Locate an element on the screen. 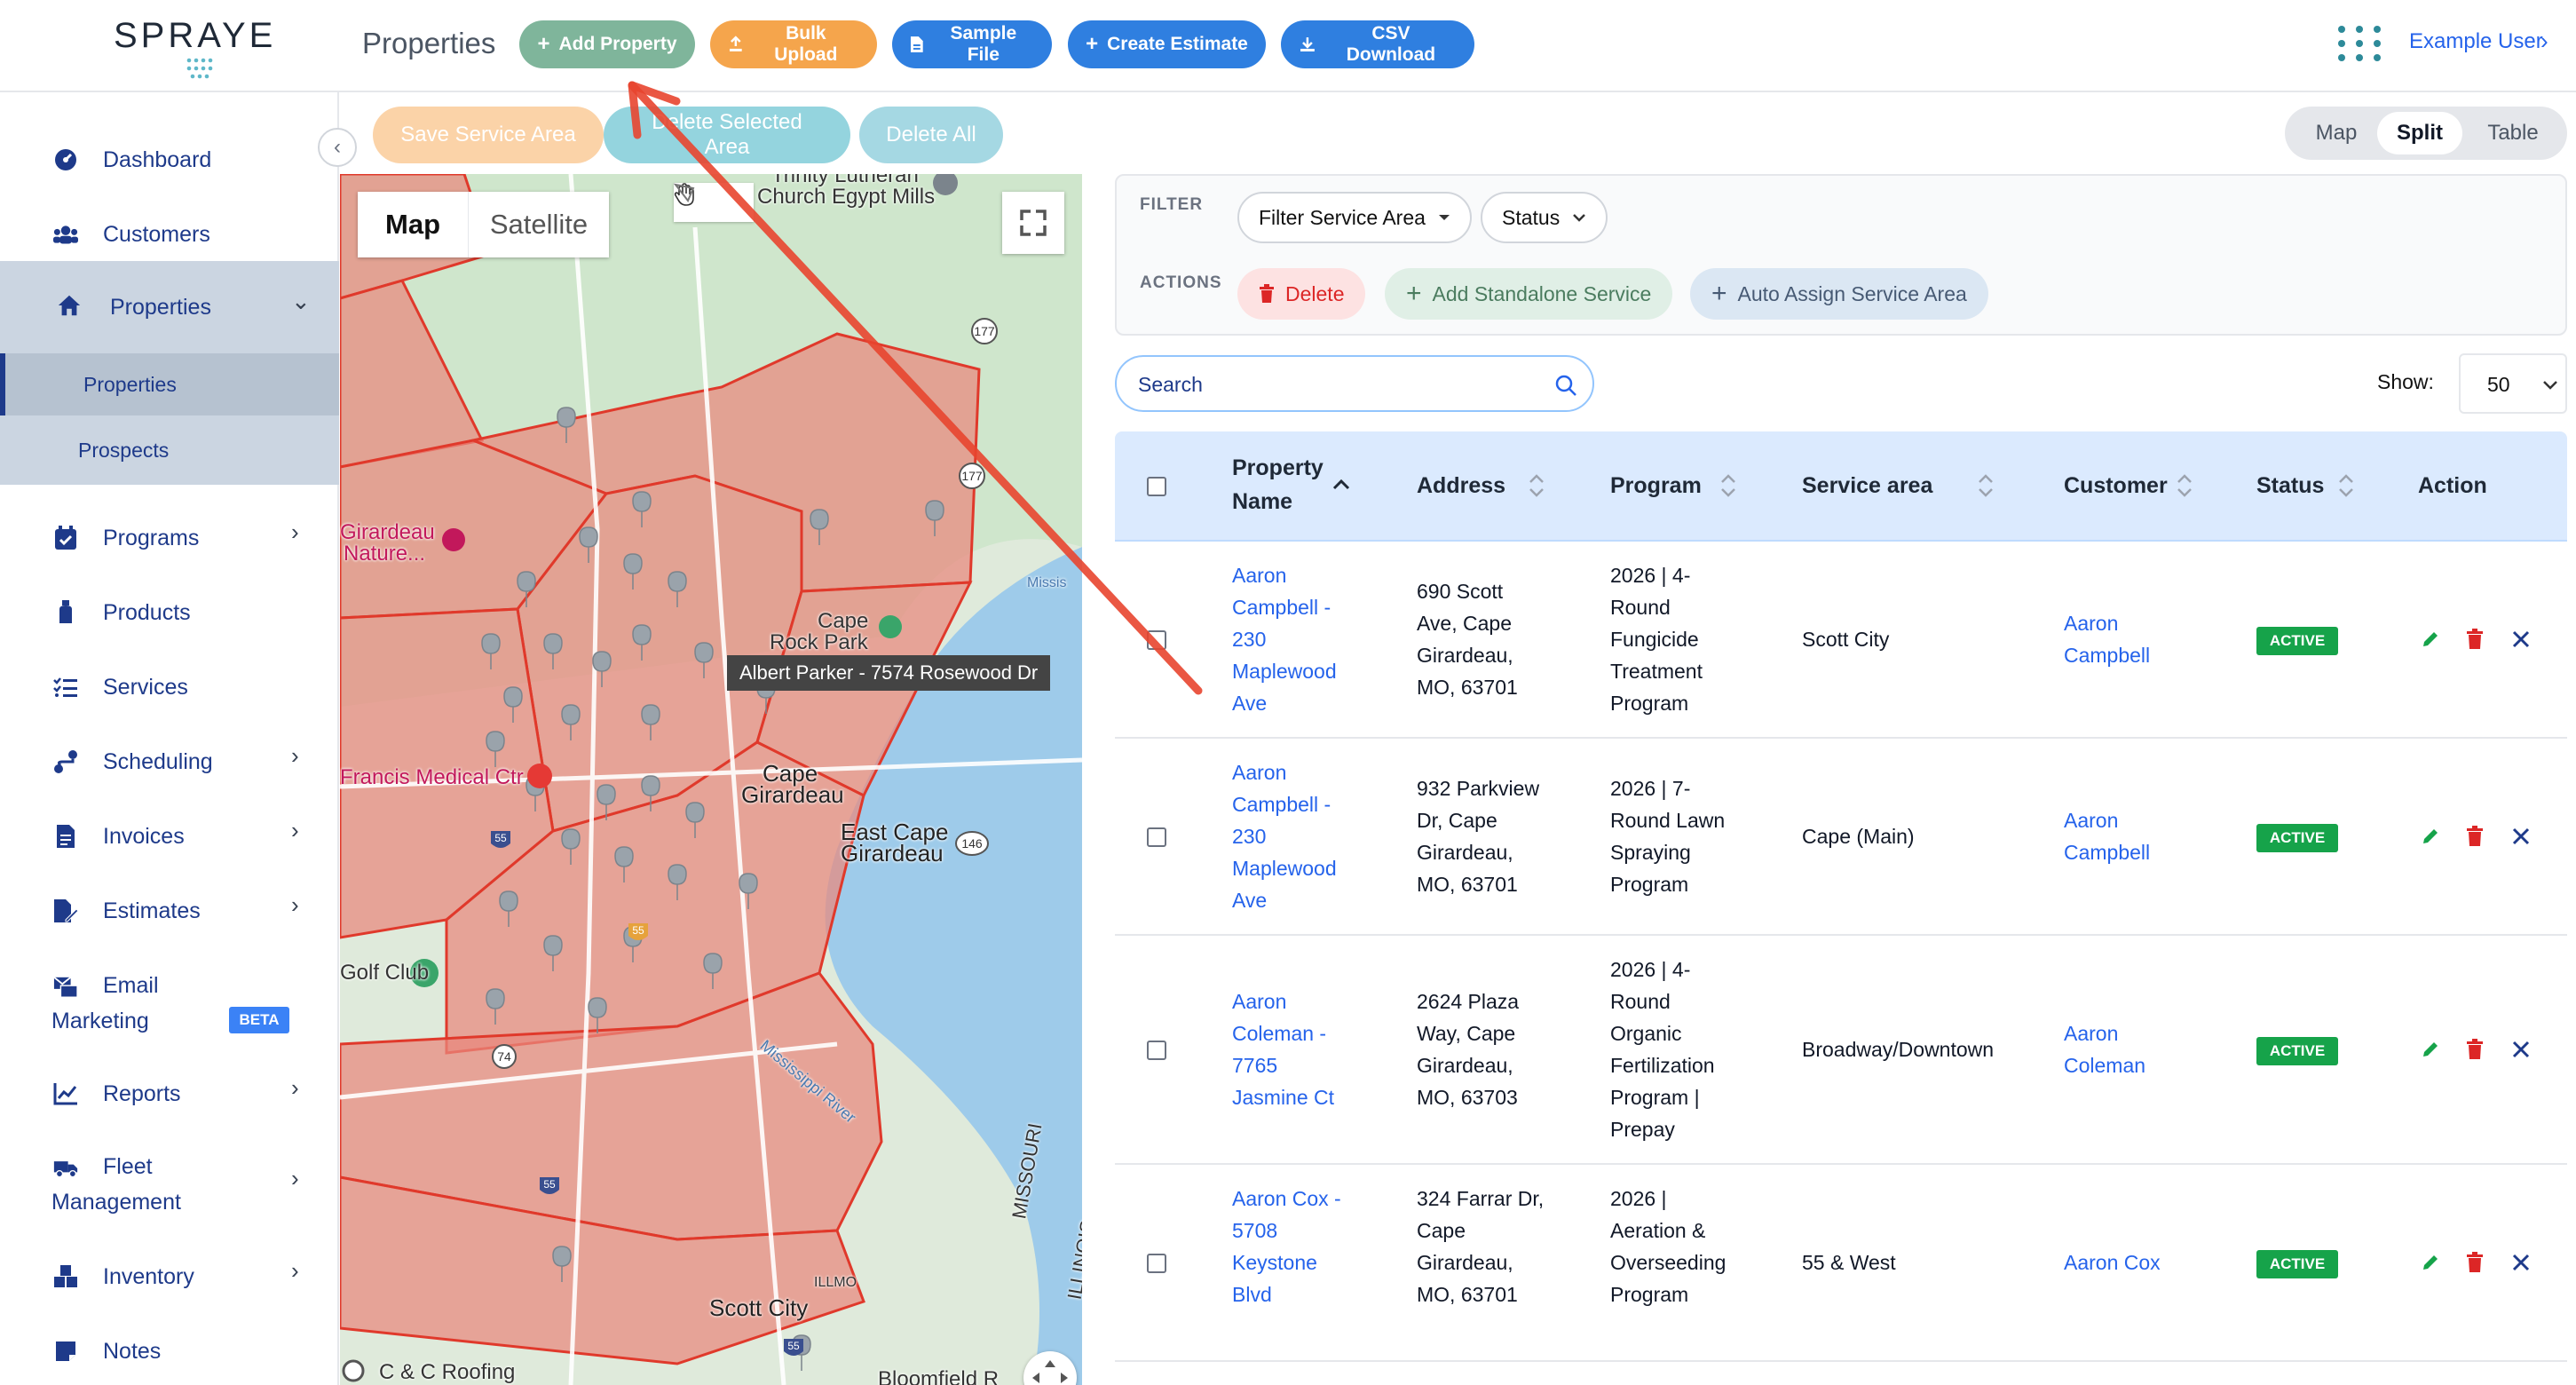  sidebar-item-dashboard: Dashboard is located at coordinates (169, 159).